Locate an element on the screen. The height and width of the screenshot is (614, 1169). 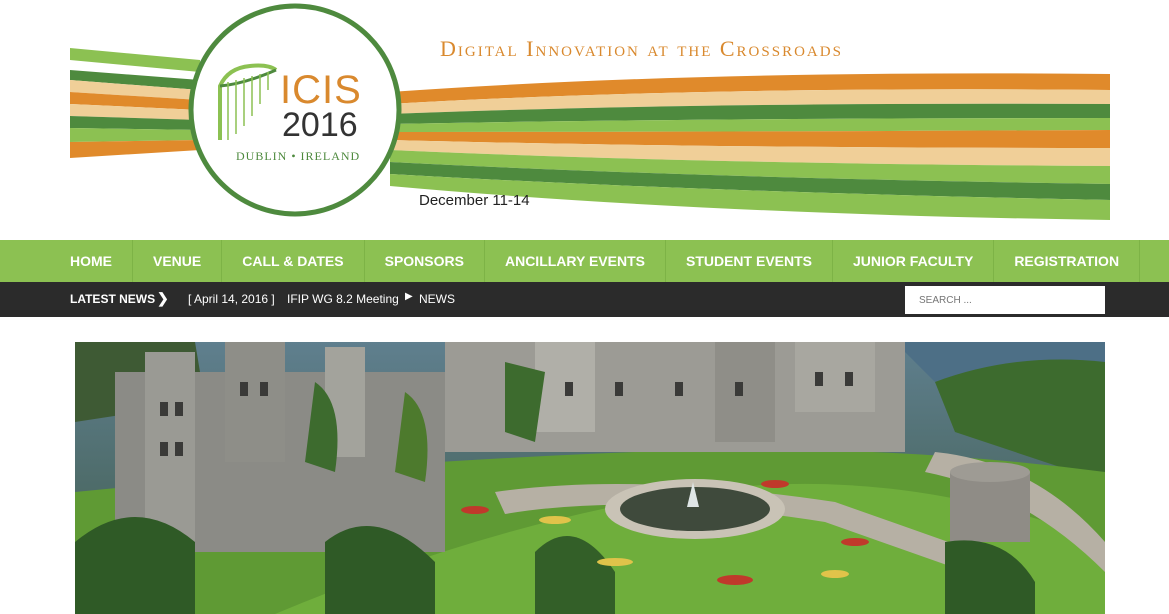
nav-item-ancillary-events: ANCILLARY EVENTS is located at coordinates (575, 261).